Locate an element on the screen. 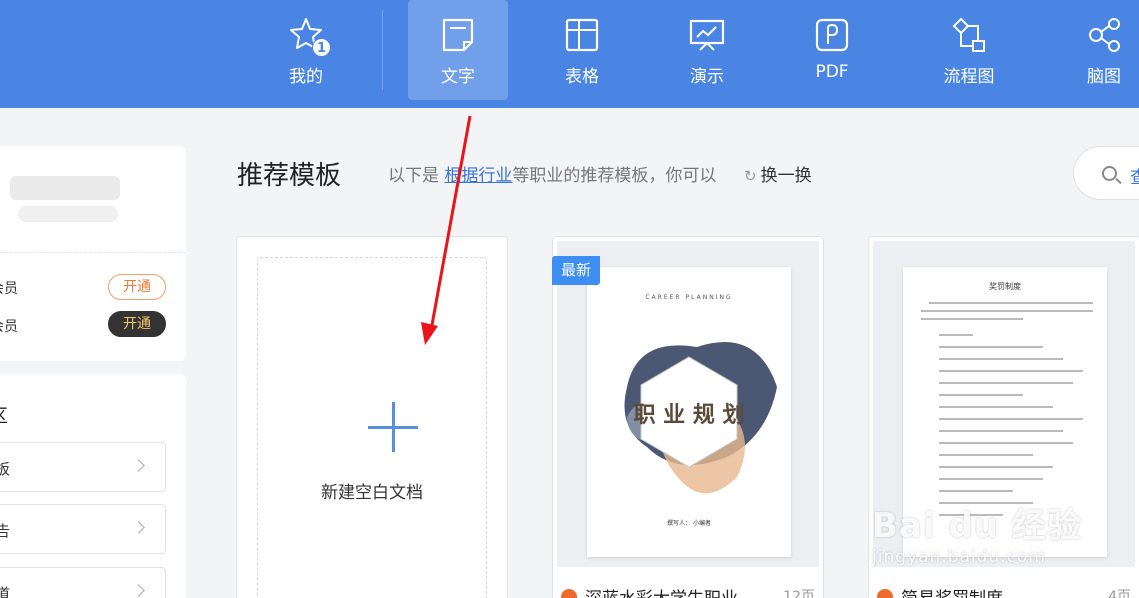 Image resolution: width=1139 pixels, height=598 pixels. watermark-url: jingyan.baidu.com is located at coordinates (959, 557).